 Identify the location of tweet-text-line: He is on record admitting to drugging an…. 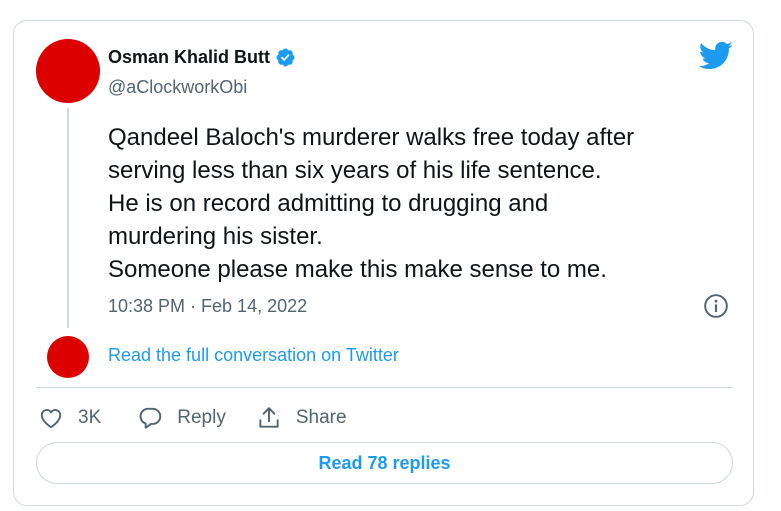
(328, 203).